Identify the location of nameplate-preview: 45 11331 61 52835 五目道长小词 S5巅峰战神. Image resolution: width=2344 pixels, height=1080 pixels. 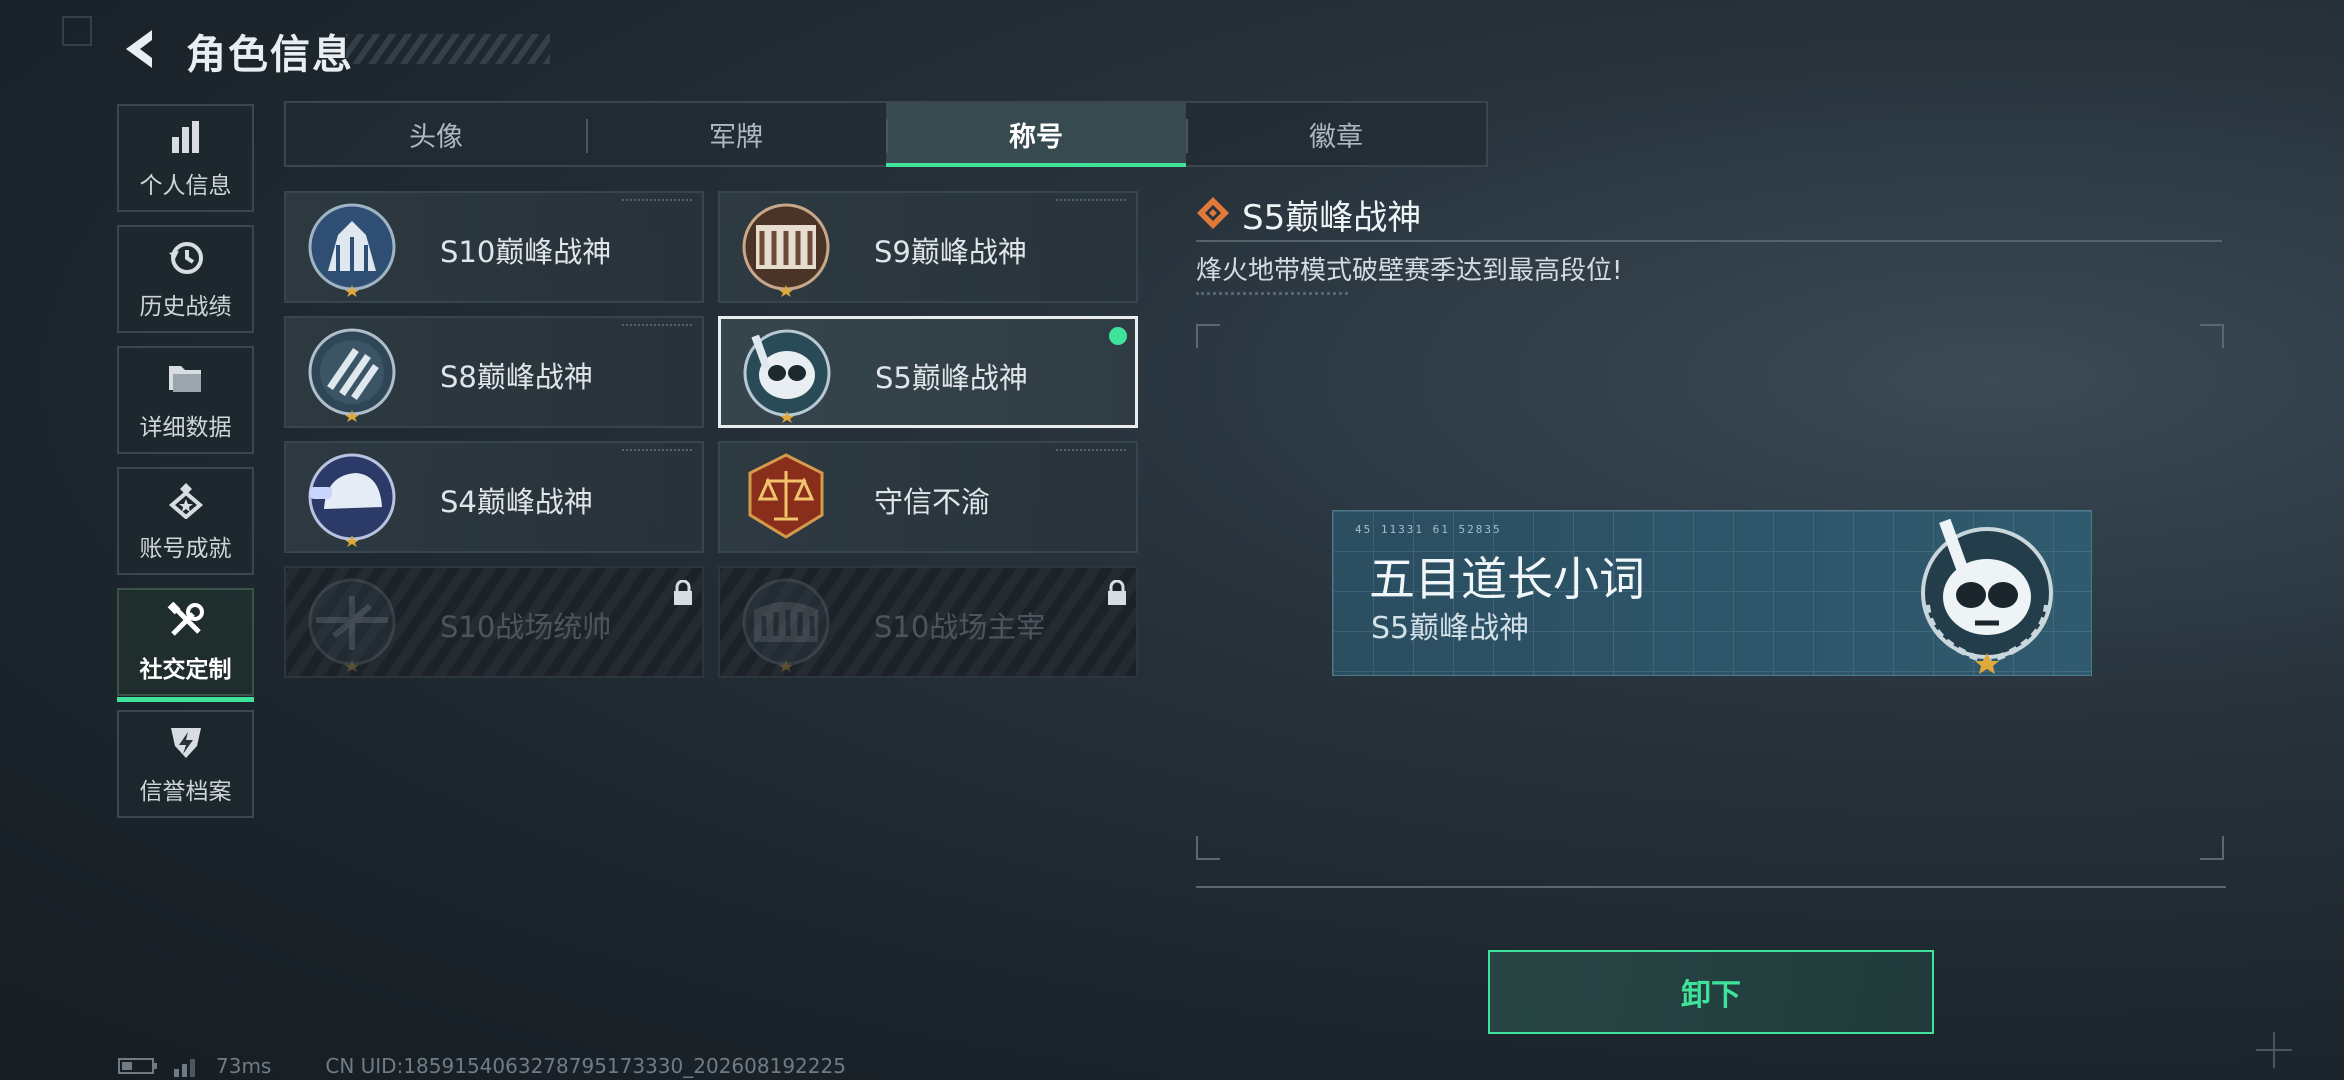
(1712, 593).